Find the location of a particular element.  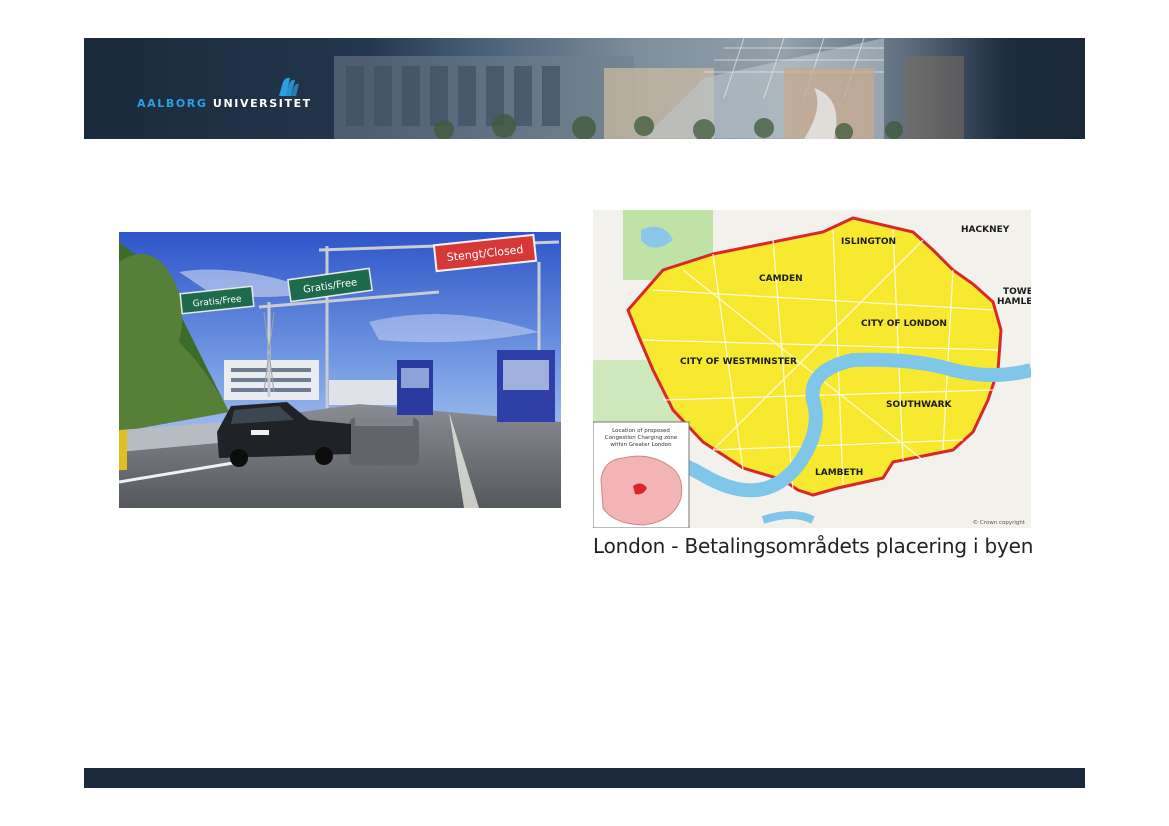

inset-text-line-1: Location of proposed is located at coordinates (641, 431).